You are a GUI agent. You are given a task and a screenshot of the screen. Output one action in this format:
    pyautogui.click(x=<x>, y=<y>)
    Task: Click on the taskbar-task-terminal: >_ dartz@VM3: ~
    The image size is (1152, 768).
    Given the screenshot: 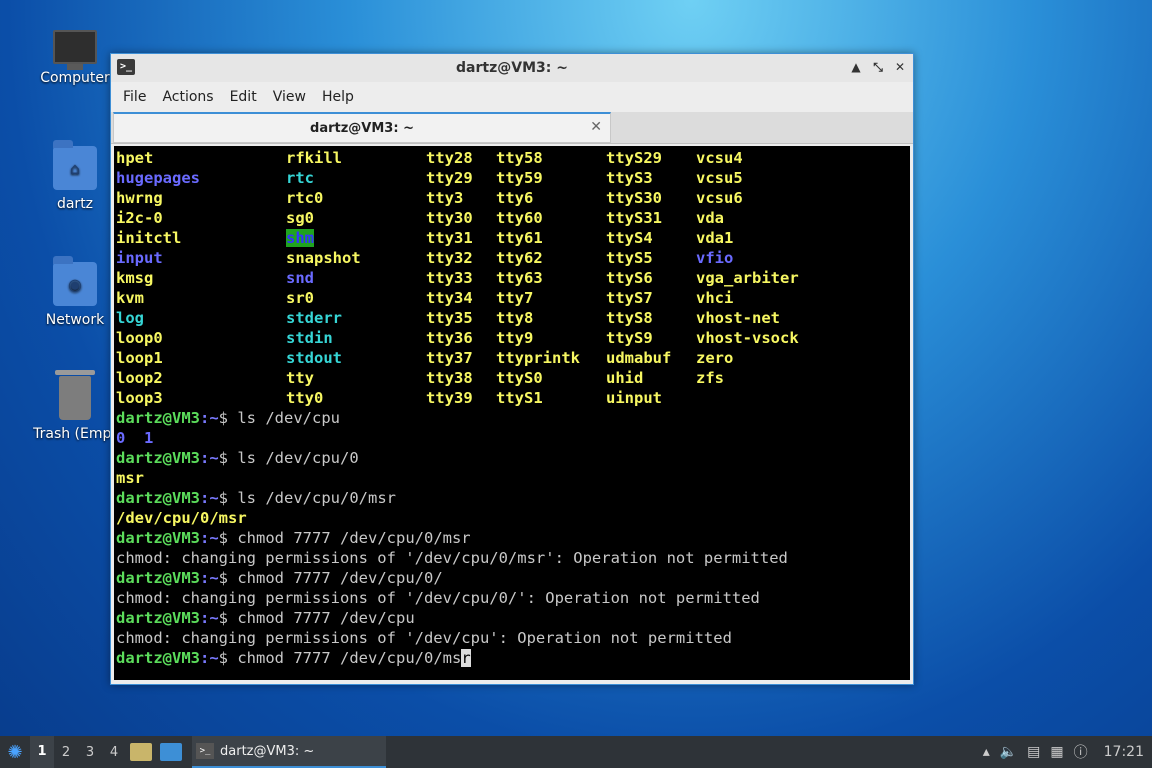 What is the action you would take?
    pyautogui.click(x=289, y=752)
    